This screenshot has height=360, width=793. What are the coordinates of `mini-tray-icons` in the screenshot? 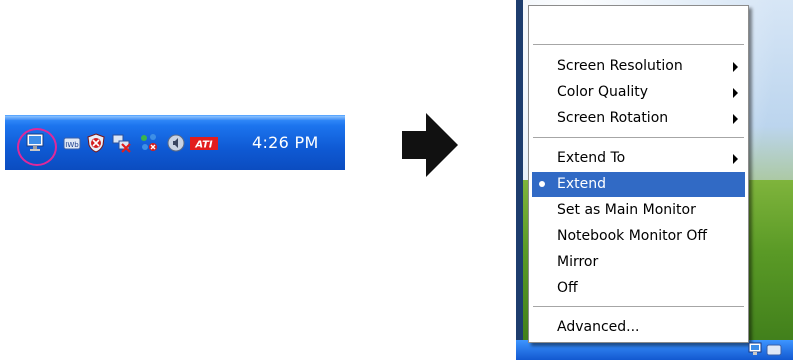 It's located at (765, 349).